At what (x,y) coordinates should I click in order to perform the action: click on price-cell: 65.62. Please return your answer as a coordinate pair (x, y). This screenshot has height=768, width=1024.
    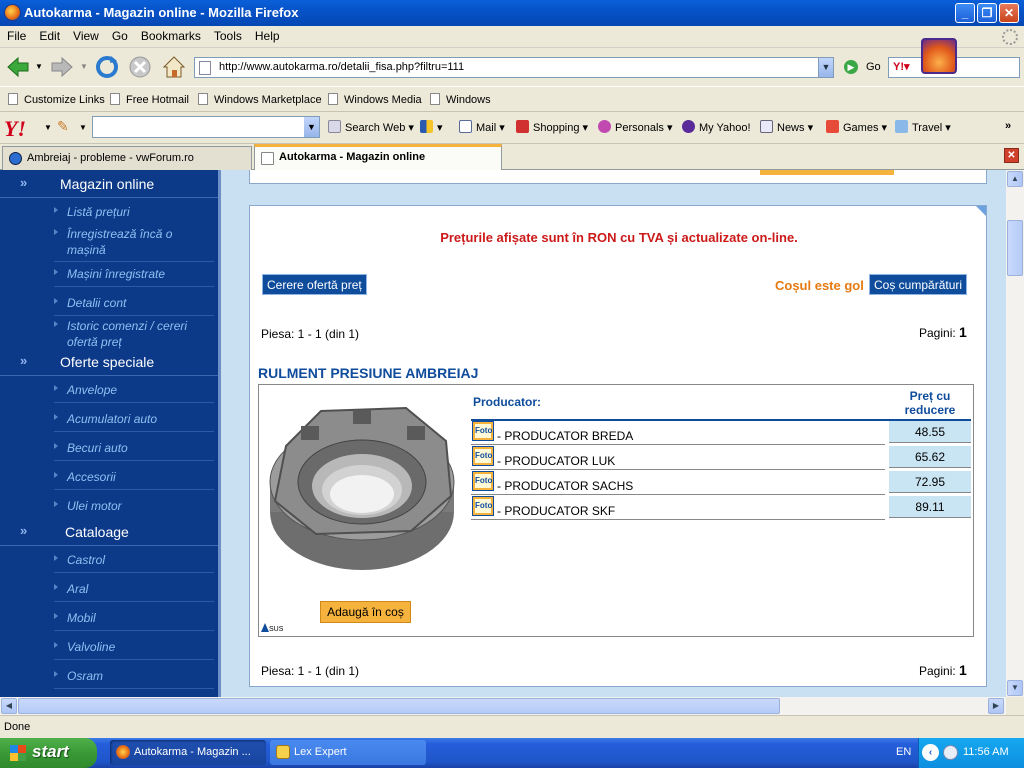
    Looking at the image, I should click on (930, 457).